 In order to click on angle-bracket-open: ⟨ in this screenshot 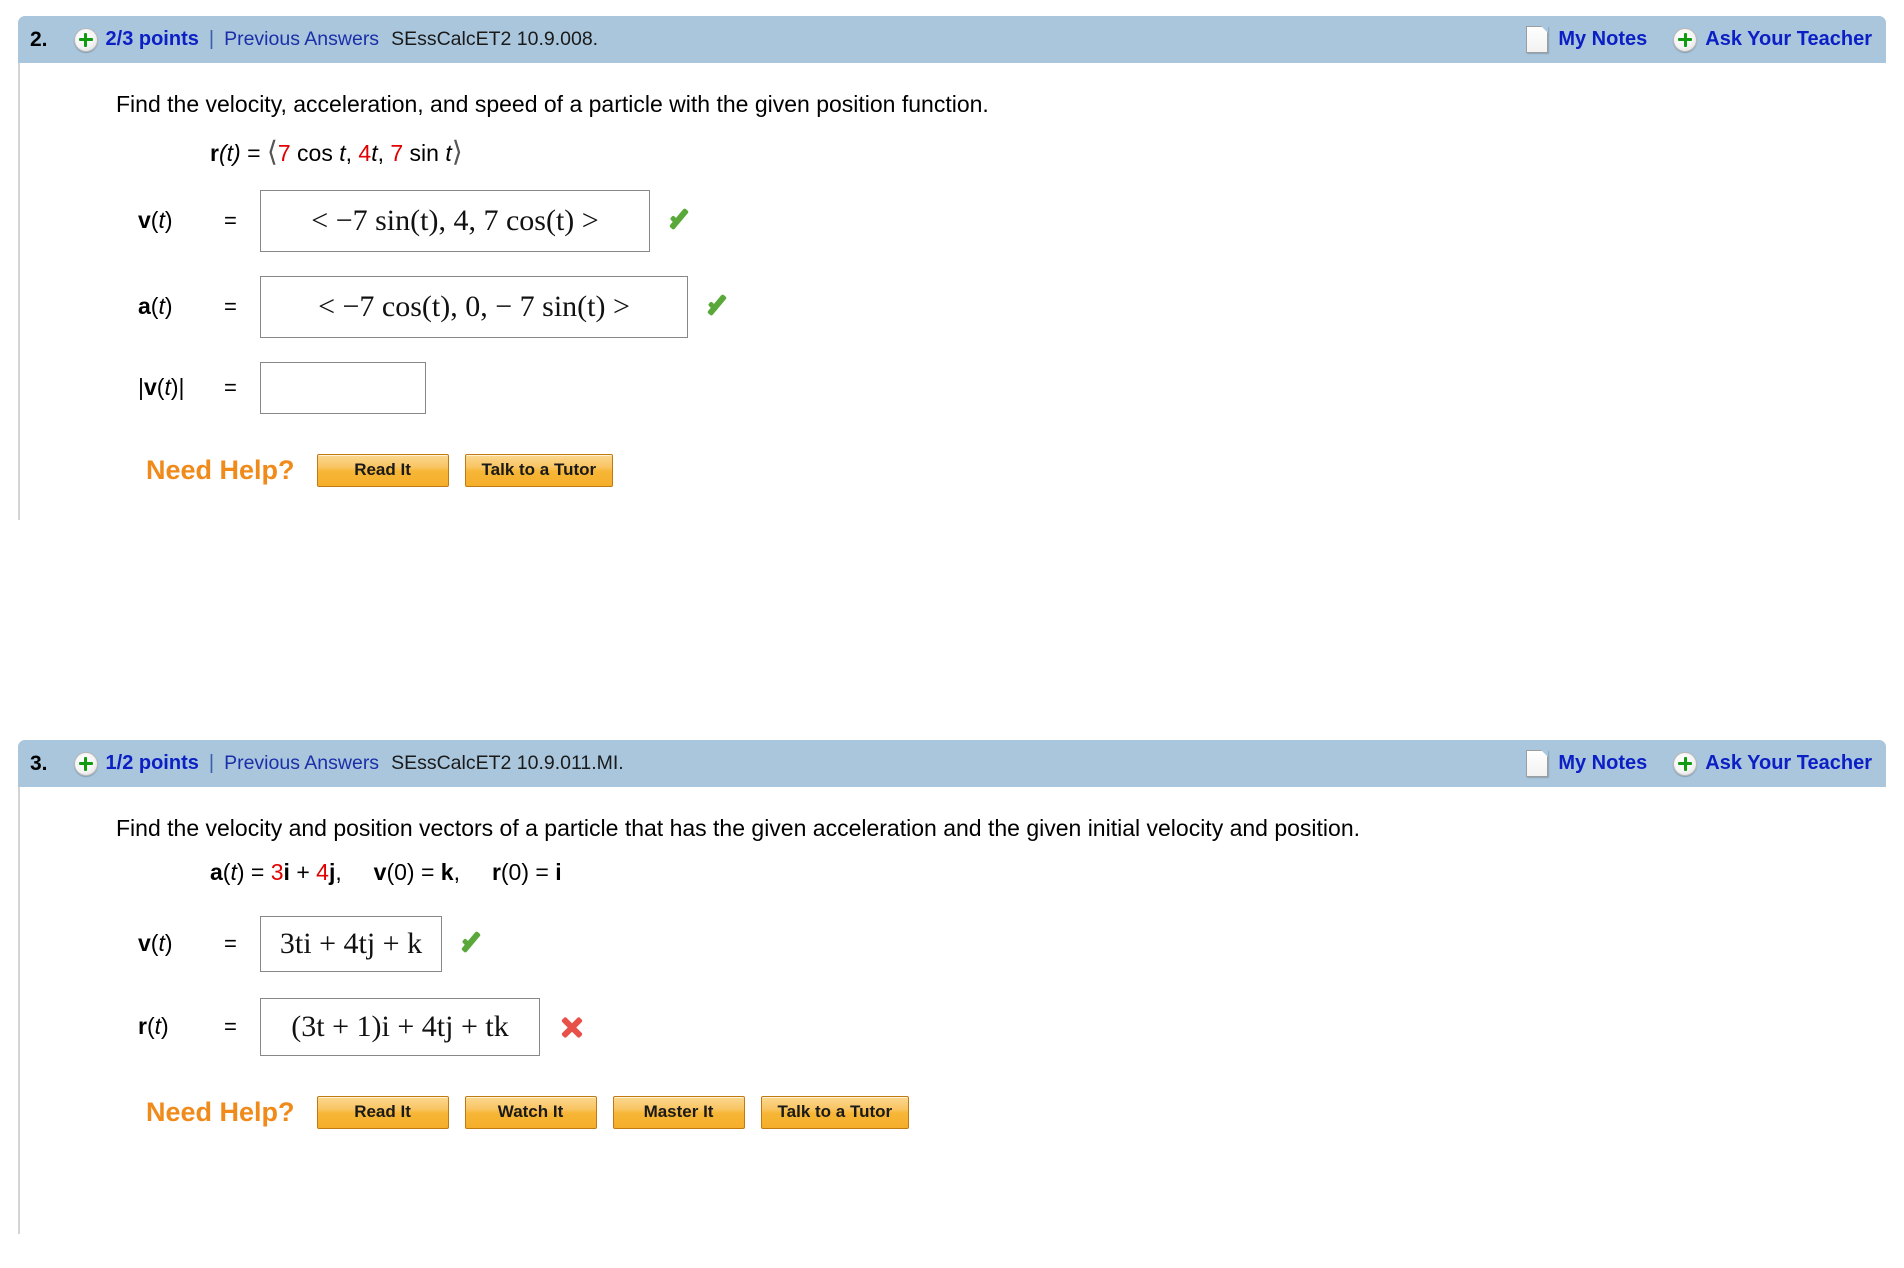, I will do `click(272, 151)`.